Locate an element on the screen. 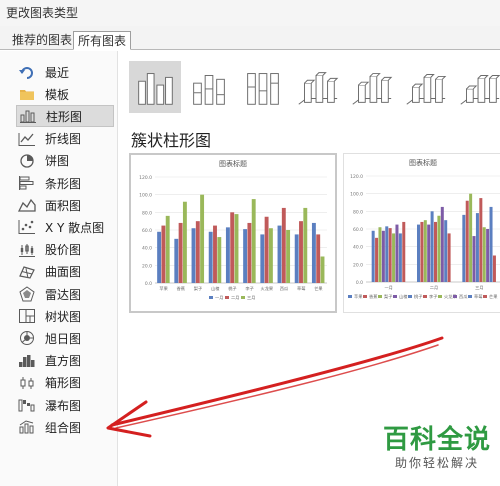 The image size is (500, 486). clustered-column-subtype is located at coordinates (155, 87).